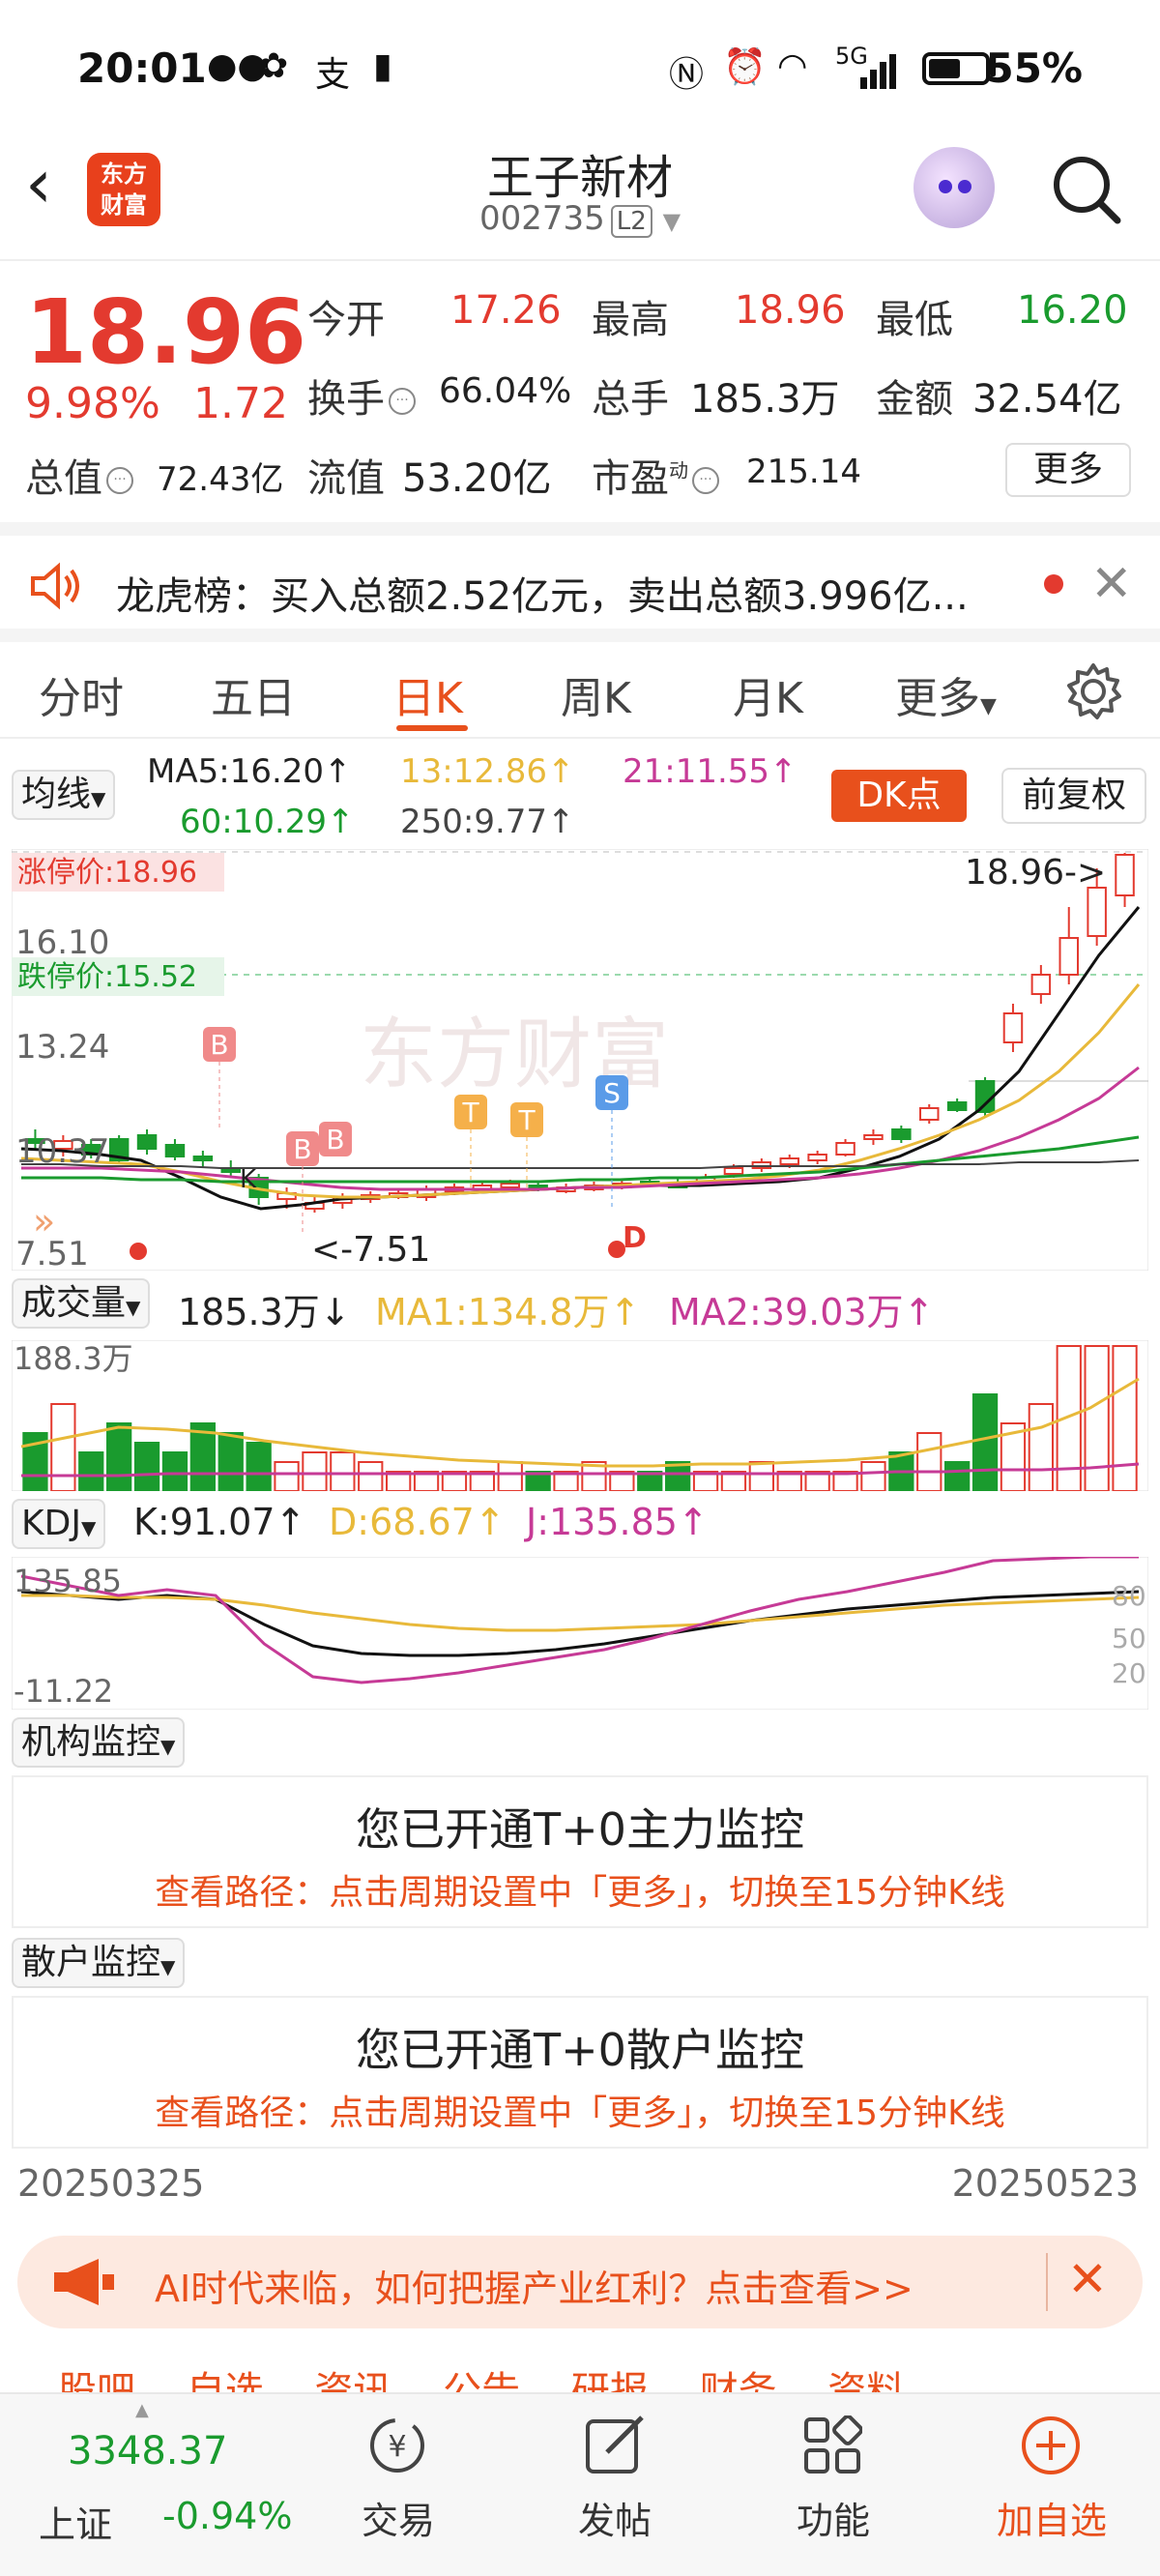 The image size is (1160, 2576). What do you see at coordinates (580, 1851) in the screenshot?
I see `institution-monitor-panel: 您已开通T+0主力监控 查看路径：点击周期设置中「更多」，切换至15分钟K线` at bounding box center [580, 1851].